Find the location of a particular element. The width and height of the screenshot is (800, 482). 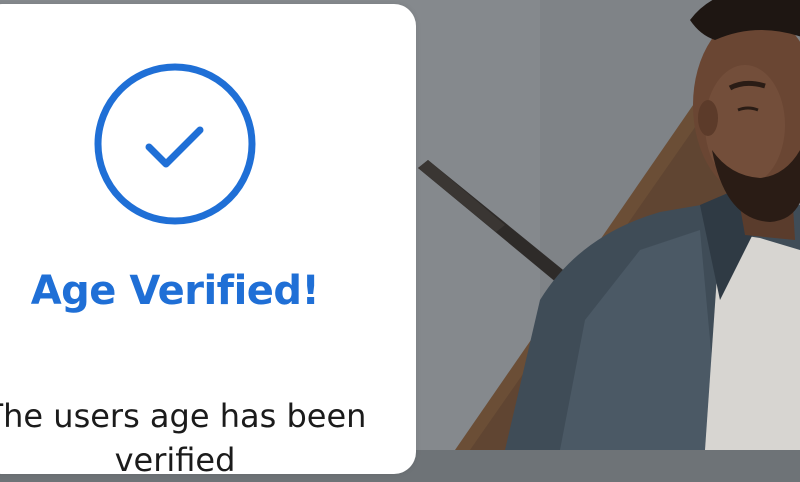

verification-title: Age Verified! is located at coordinates (175, 291).